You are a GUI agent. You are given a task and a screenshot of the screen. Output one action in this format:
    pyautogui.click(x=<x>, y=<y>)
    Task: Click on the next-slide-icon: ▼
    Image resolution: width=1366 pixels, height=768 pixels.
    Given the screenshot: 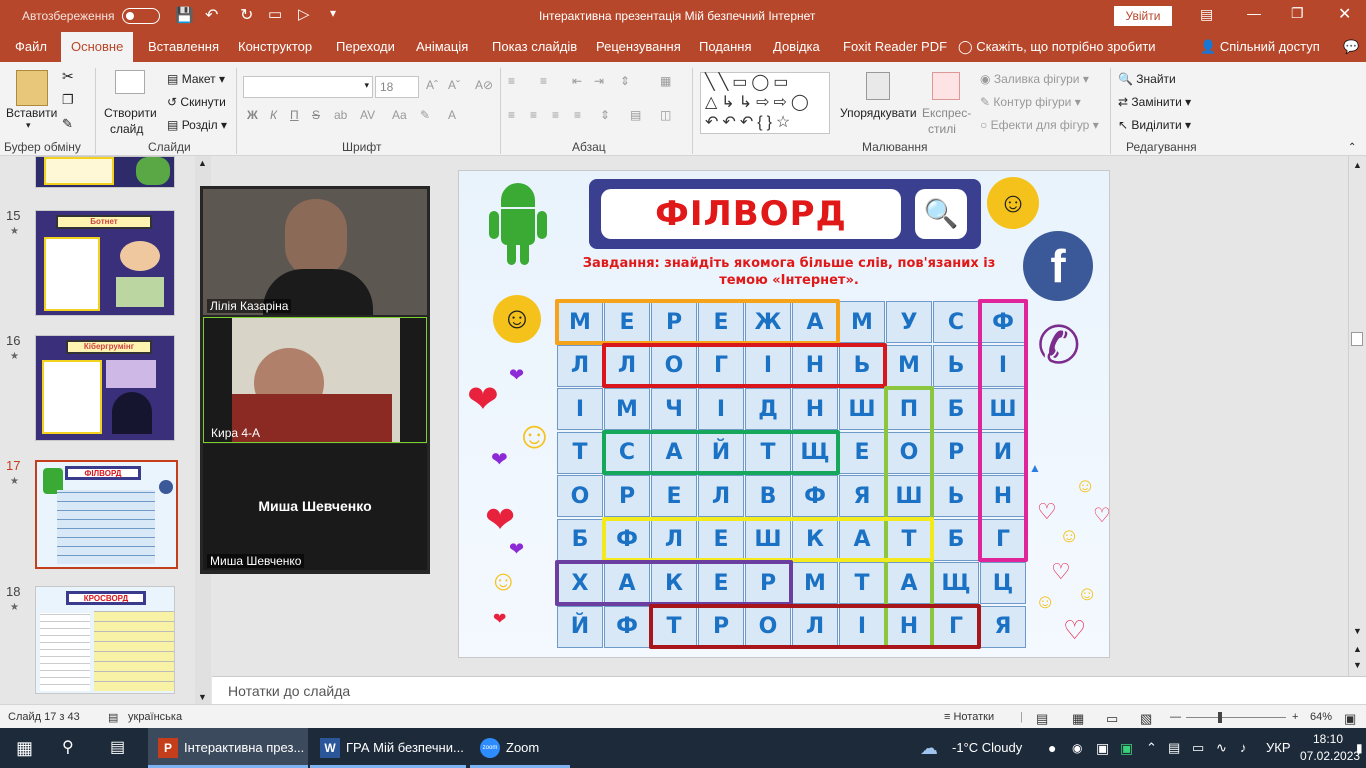 What is the action you would take?
    pyautogui.click(x=1357, y=665)
    